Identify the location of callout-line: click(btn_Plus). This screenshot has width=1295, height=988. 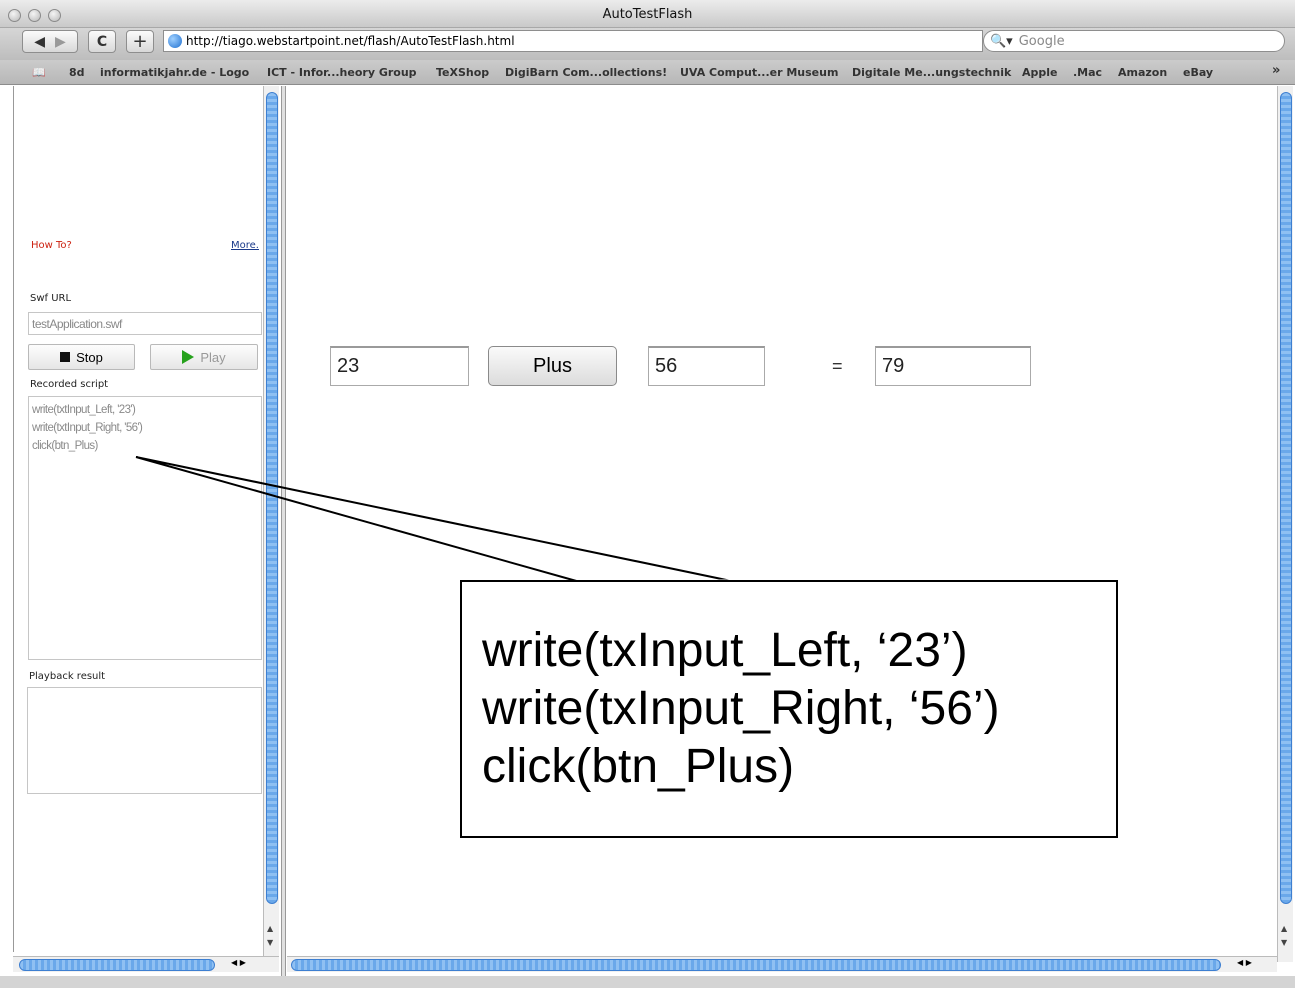
(638, 766).